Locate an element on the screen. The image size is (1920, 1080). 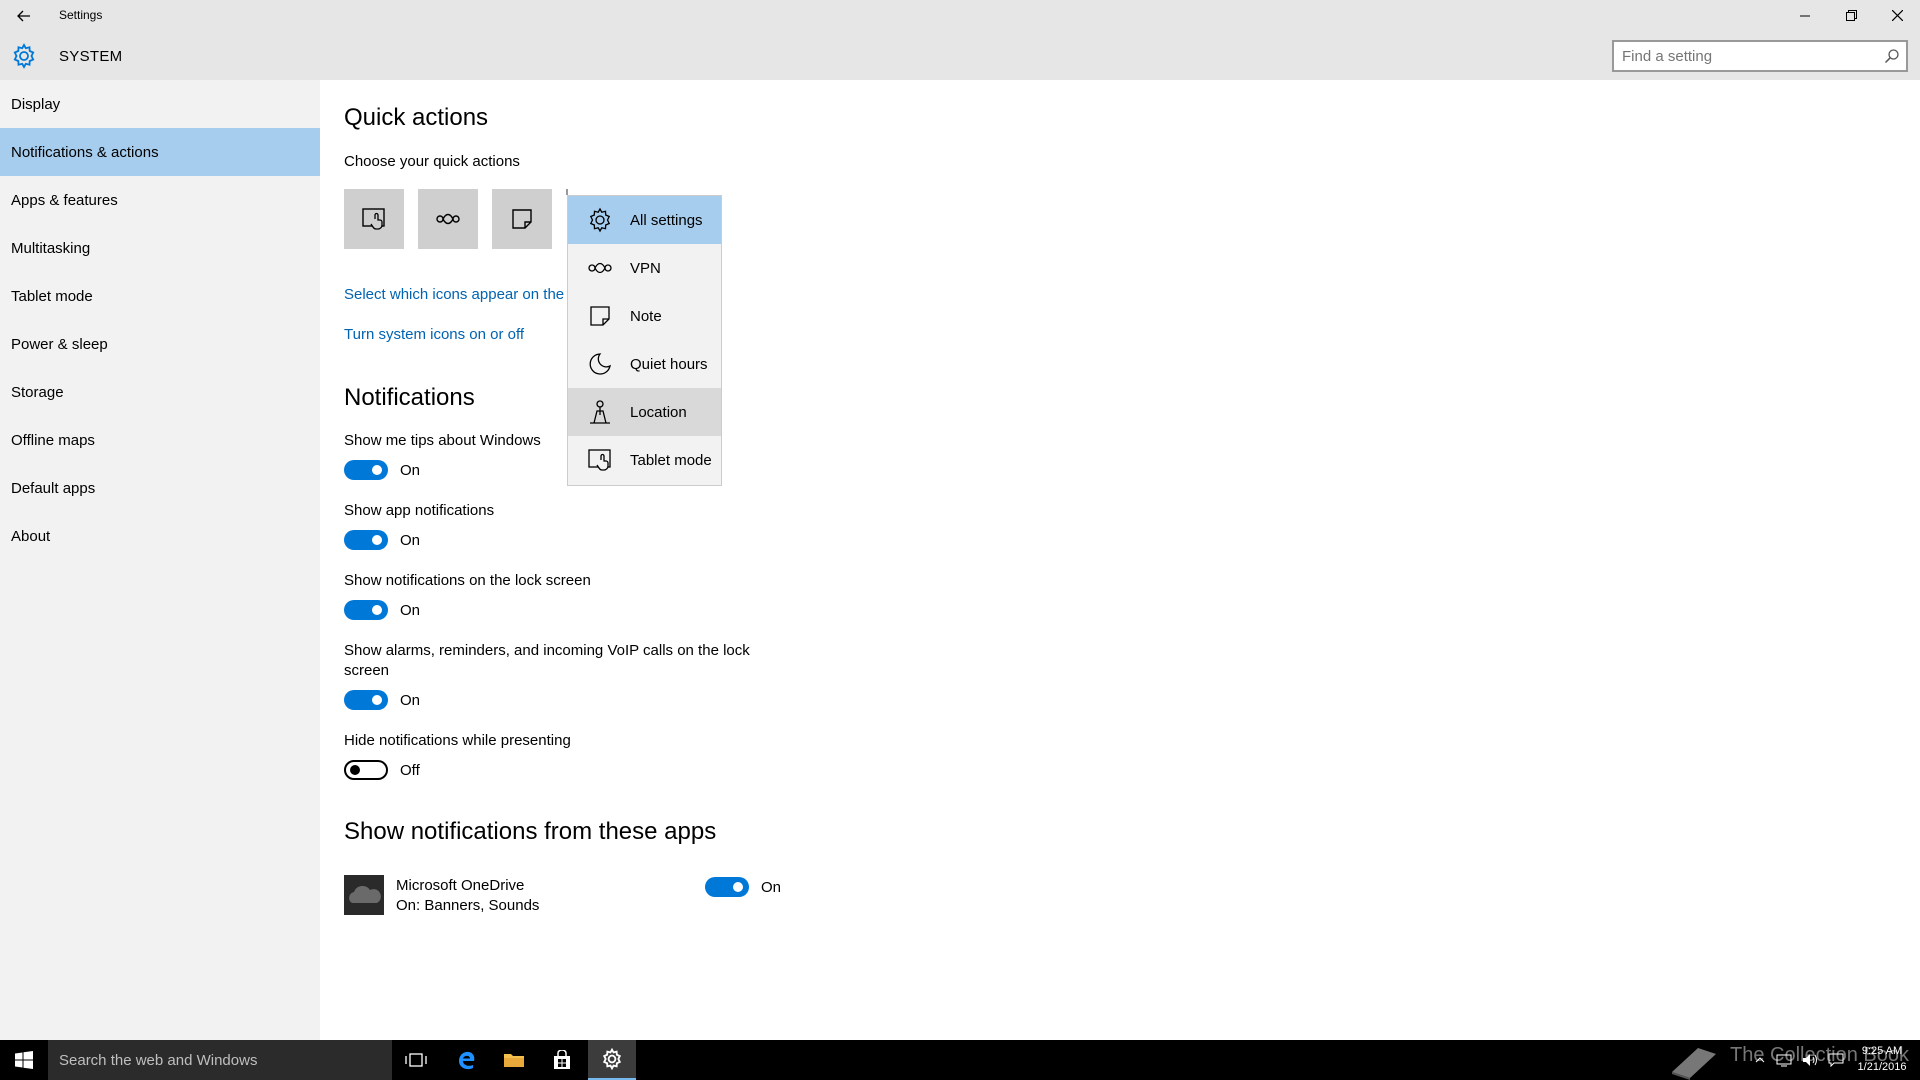
sidebar-item-tablet-mode: Tablet mode is located at coordinates (160, 296).